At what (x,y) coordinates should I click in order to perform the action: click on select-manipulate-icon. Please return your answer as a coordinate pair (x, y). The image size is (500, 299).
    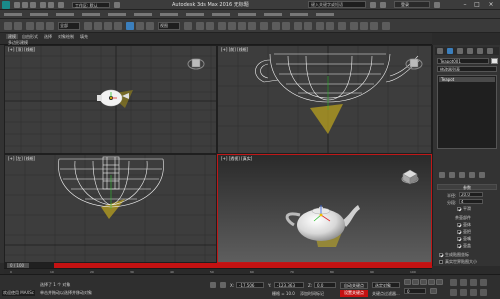
    Looking at the image, I should click on (200, 26).